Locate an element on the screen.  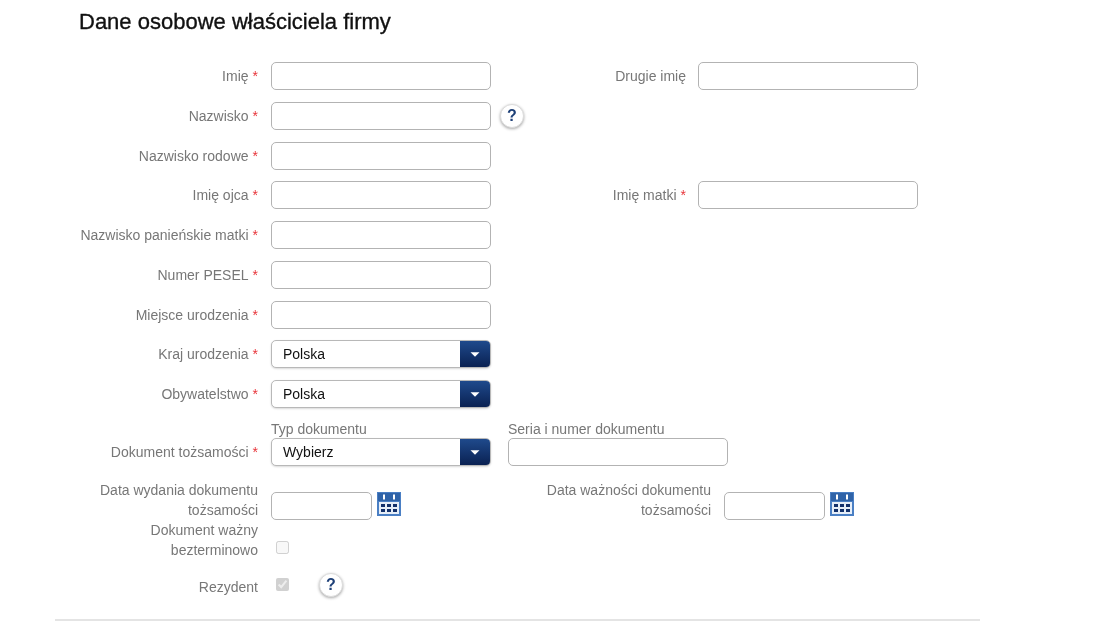
section-title: Dane osobowe właściciela firmy is located at coordinates (235, 21).